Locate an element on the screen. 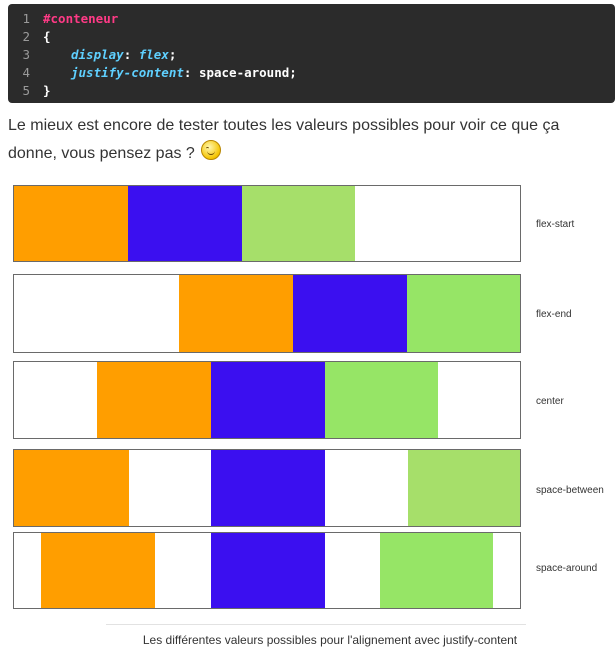  line-number: 5 is located at coordinates (26, 90).